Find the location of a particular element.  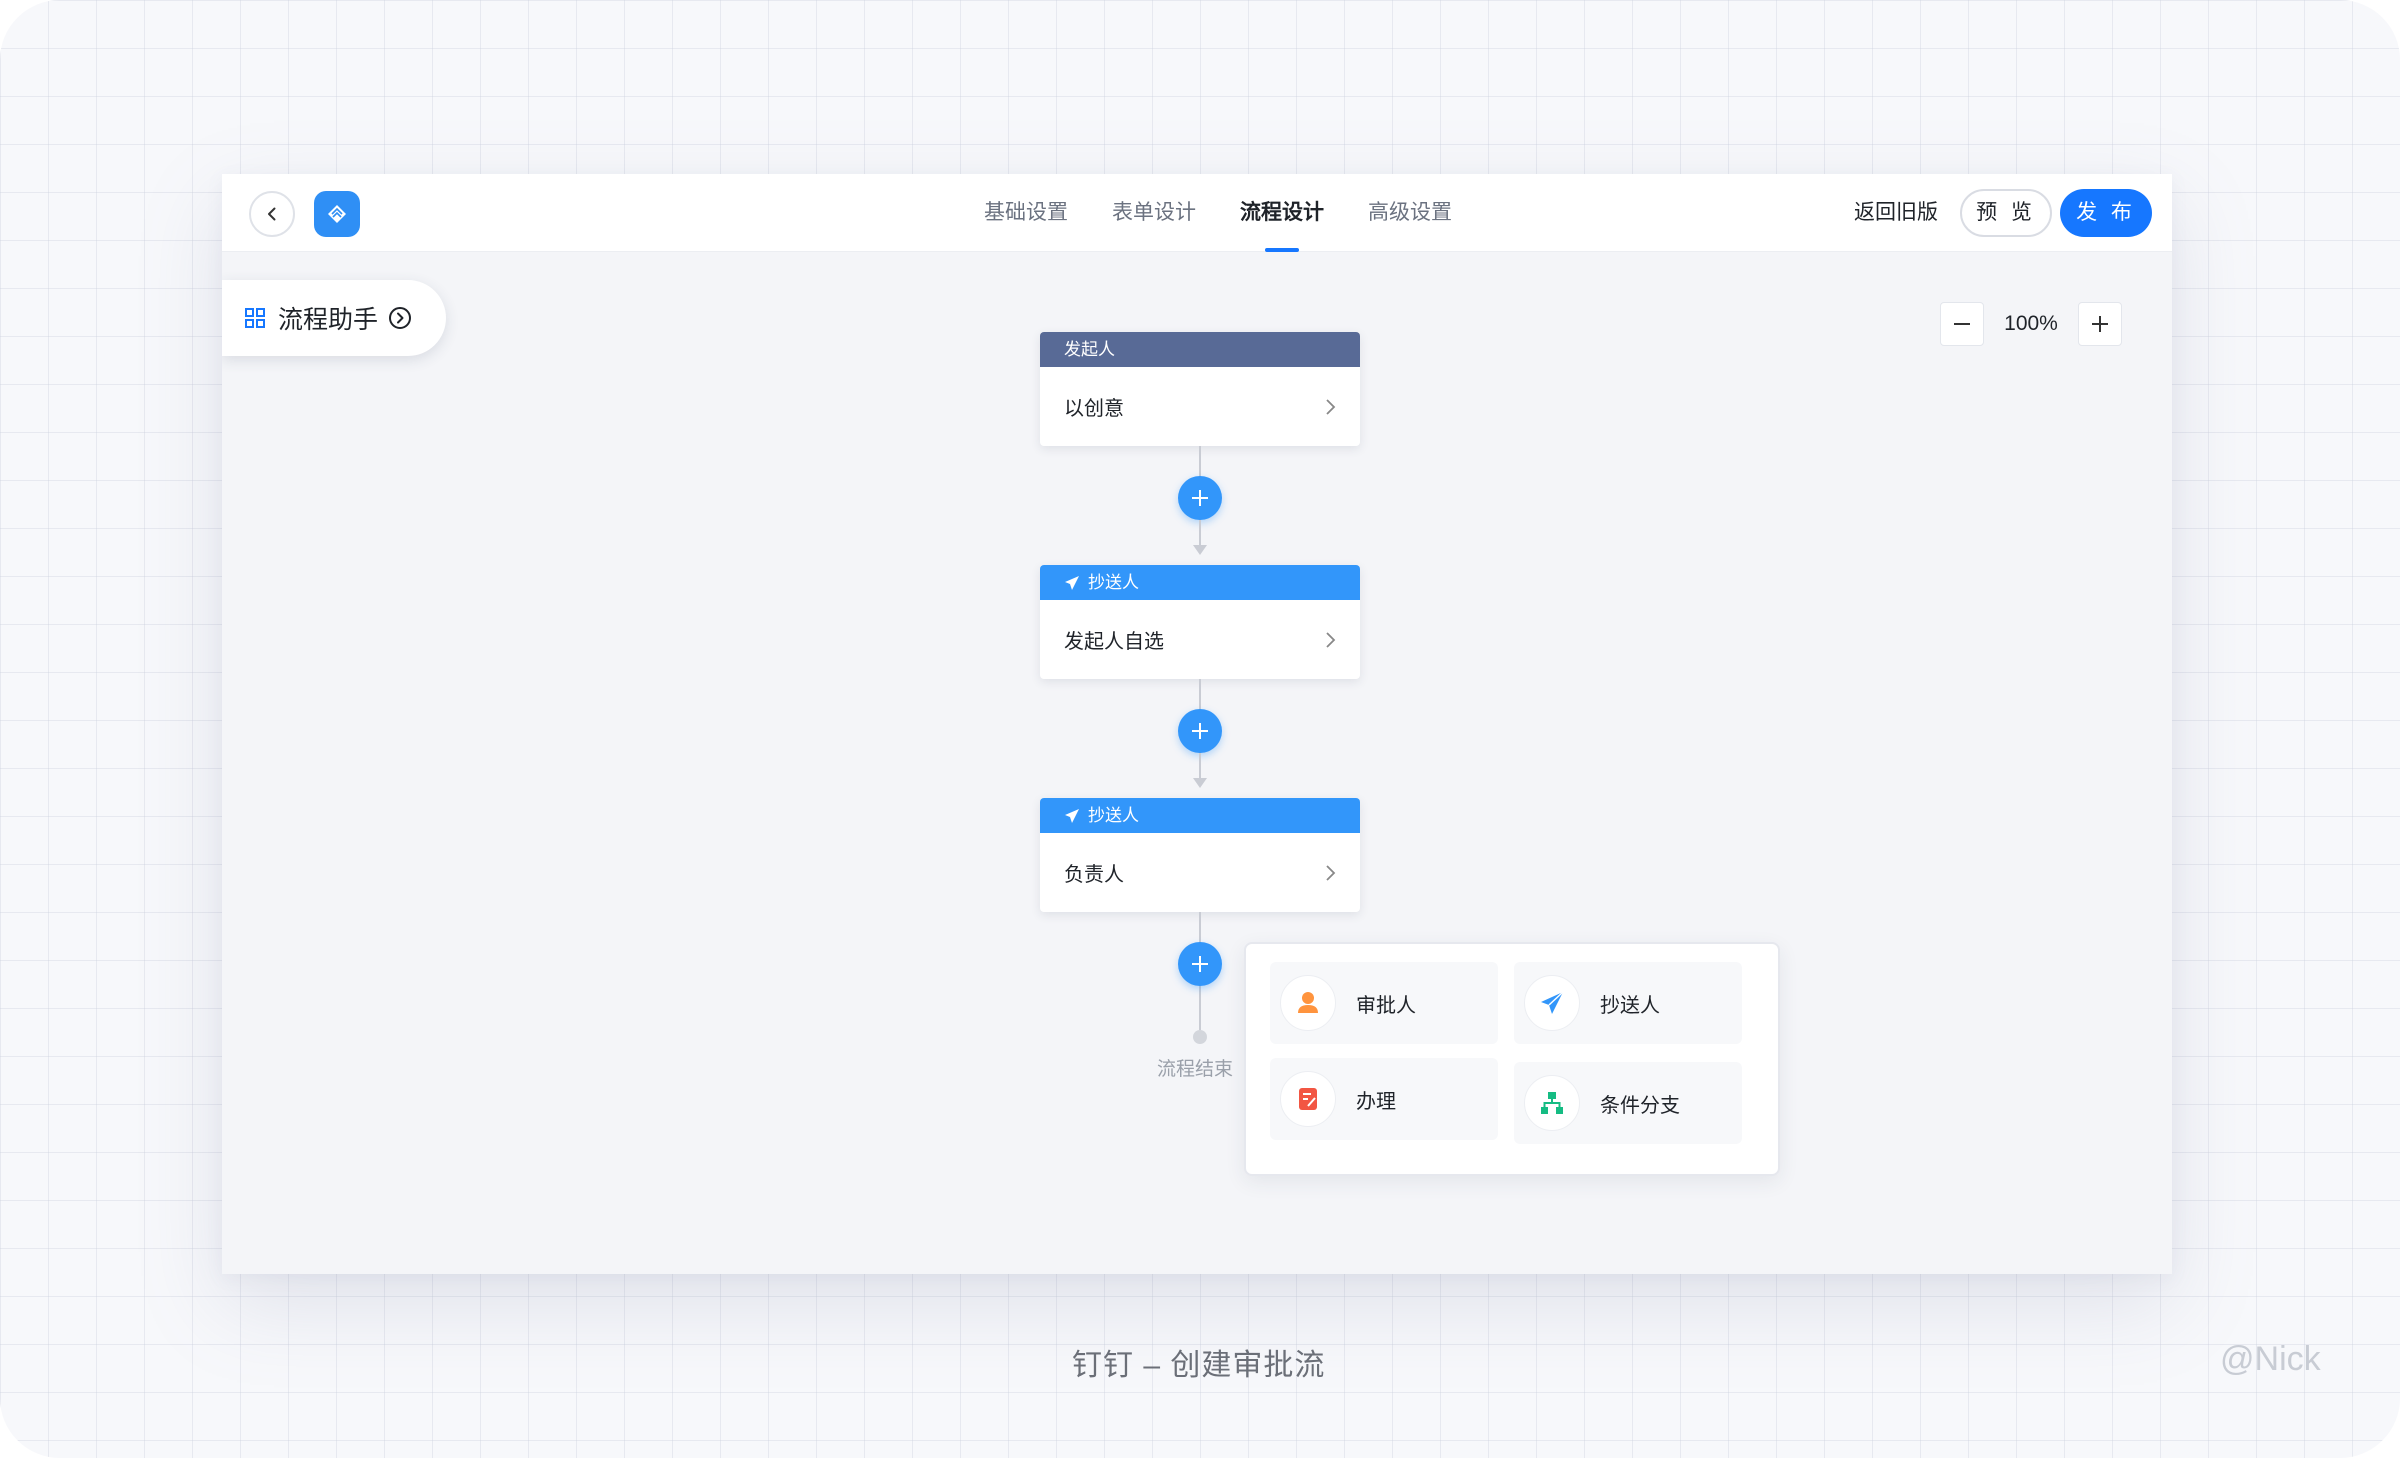

node-body: 发起人自选 is located at coordinates (1200, 639).